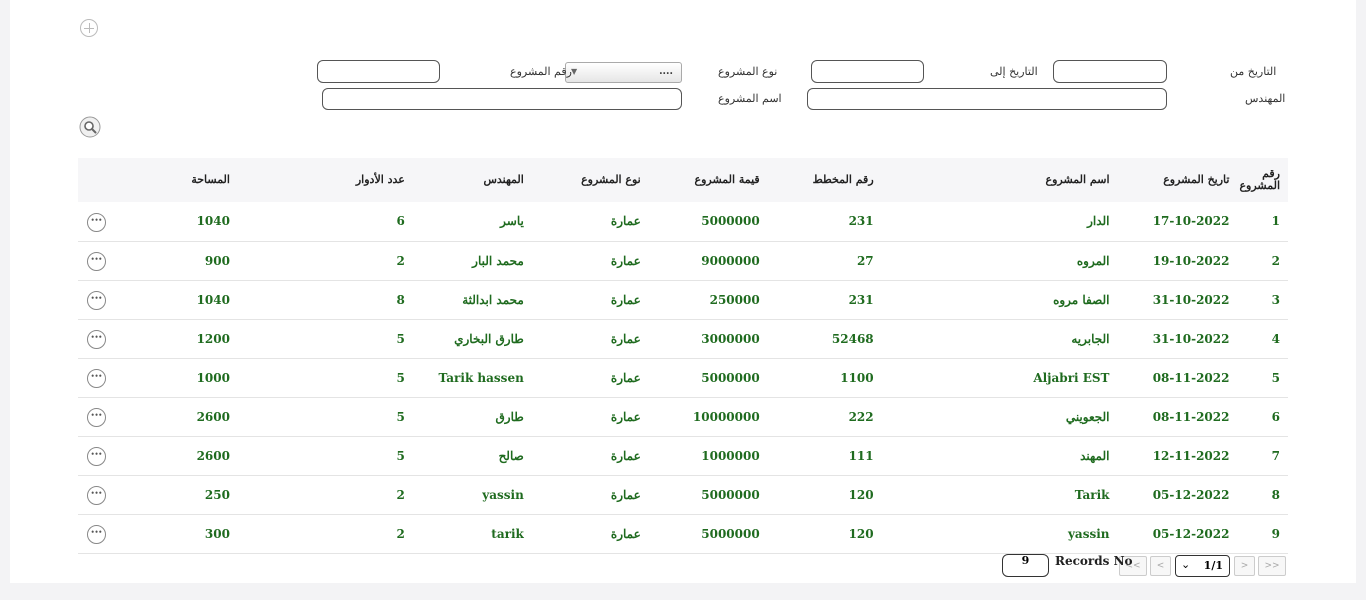 Image resolution: width=1366 pixels, height=600 pixels. I want to click on cell-name: المهند, so click(1095, 455).